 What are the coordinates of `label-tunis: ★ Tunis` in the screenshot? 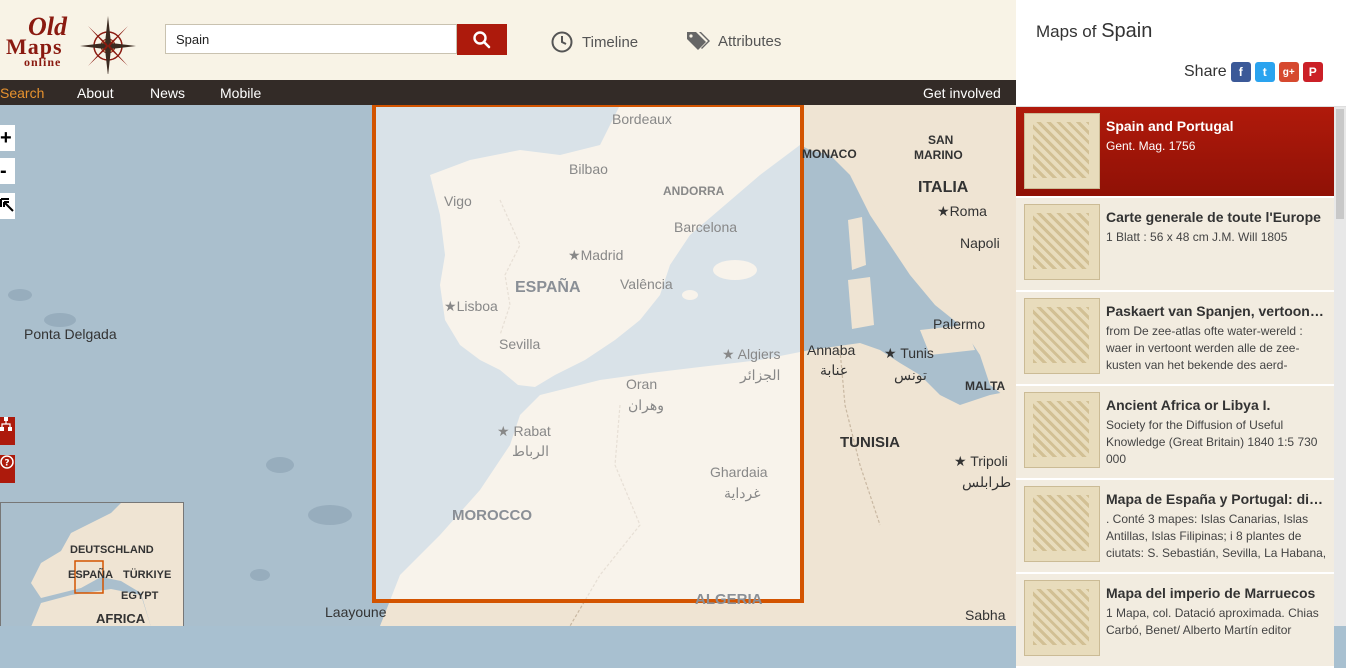 It's located at (909, 353).